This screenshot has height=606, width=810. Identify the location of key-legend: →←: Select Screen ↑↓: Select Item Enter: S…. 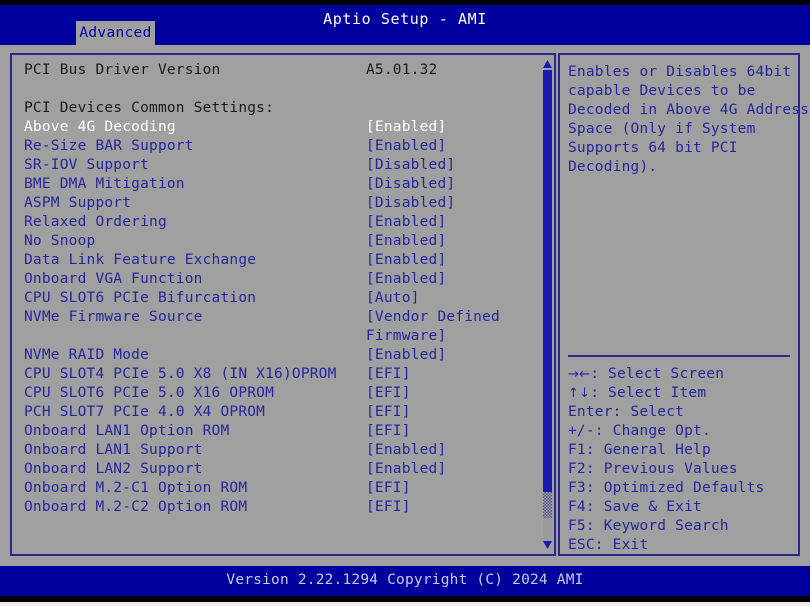
(680, 460).